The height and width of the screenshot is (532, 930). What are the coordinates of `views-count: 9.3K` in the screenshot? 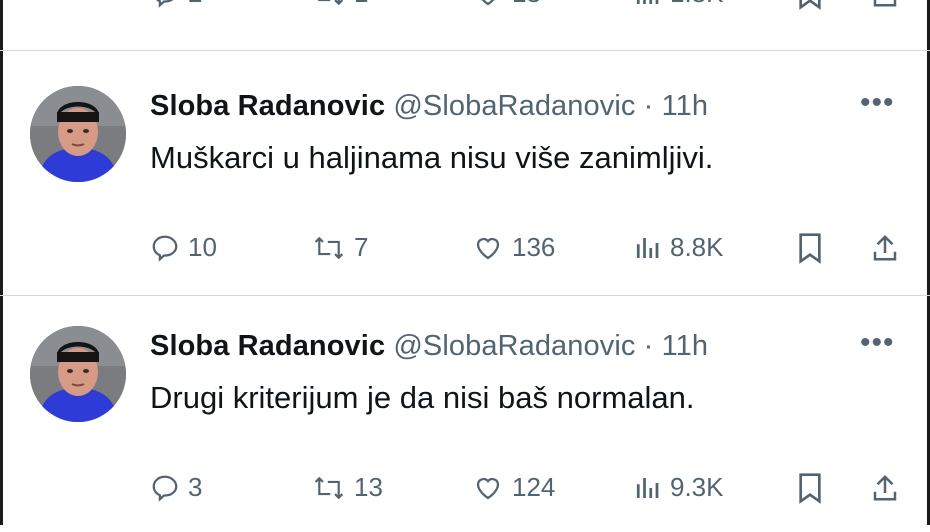 It's located at (697, 487).